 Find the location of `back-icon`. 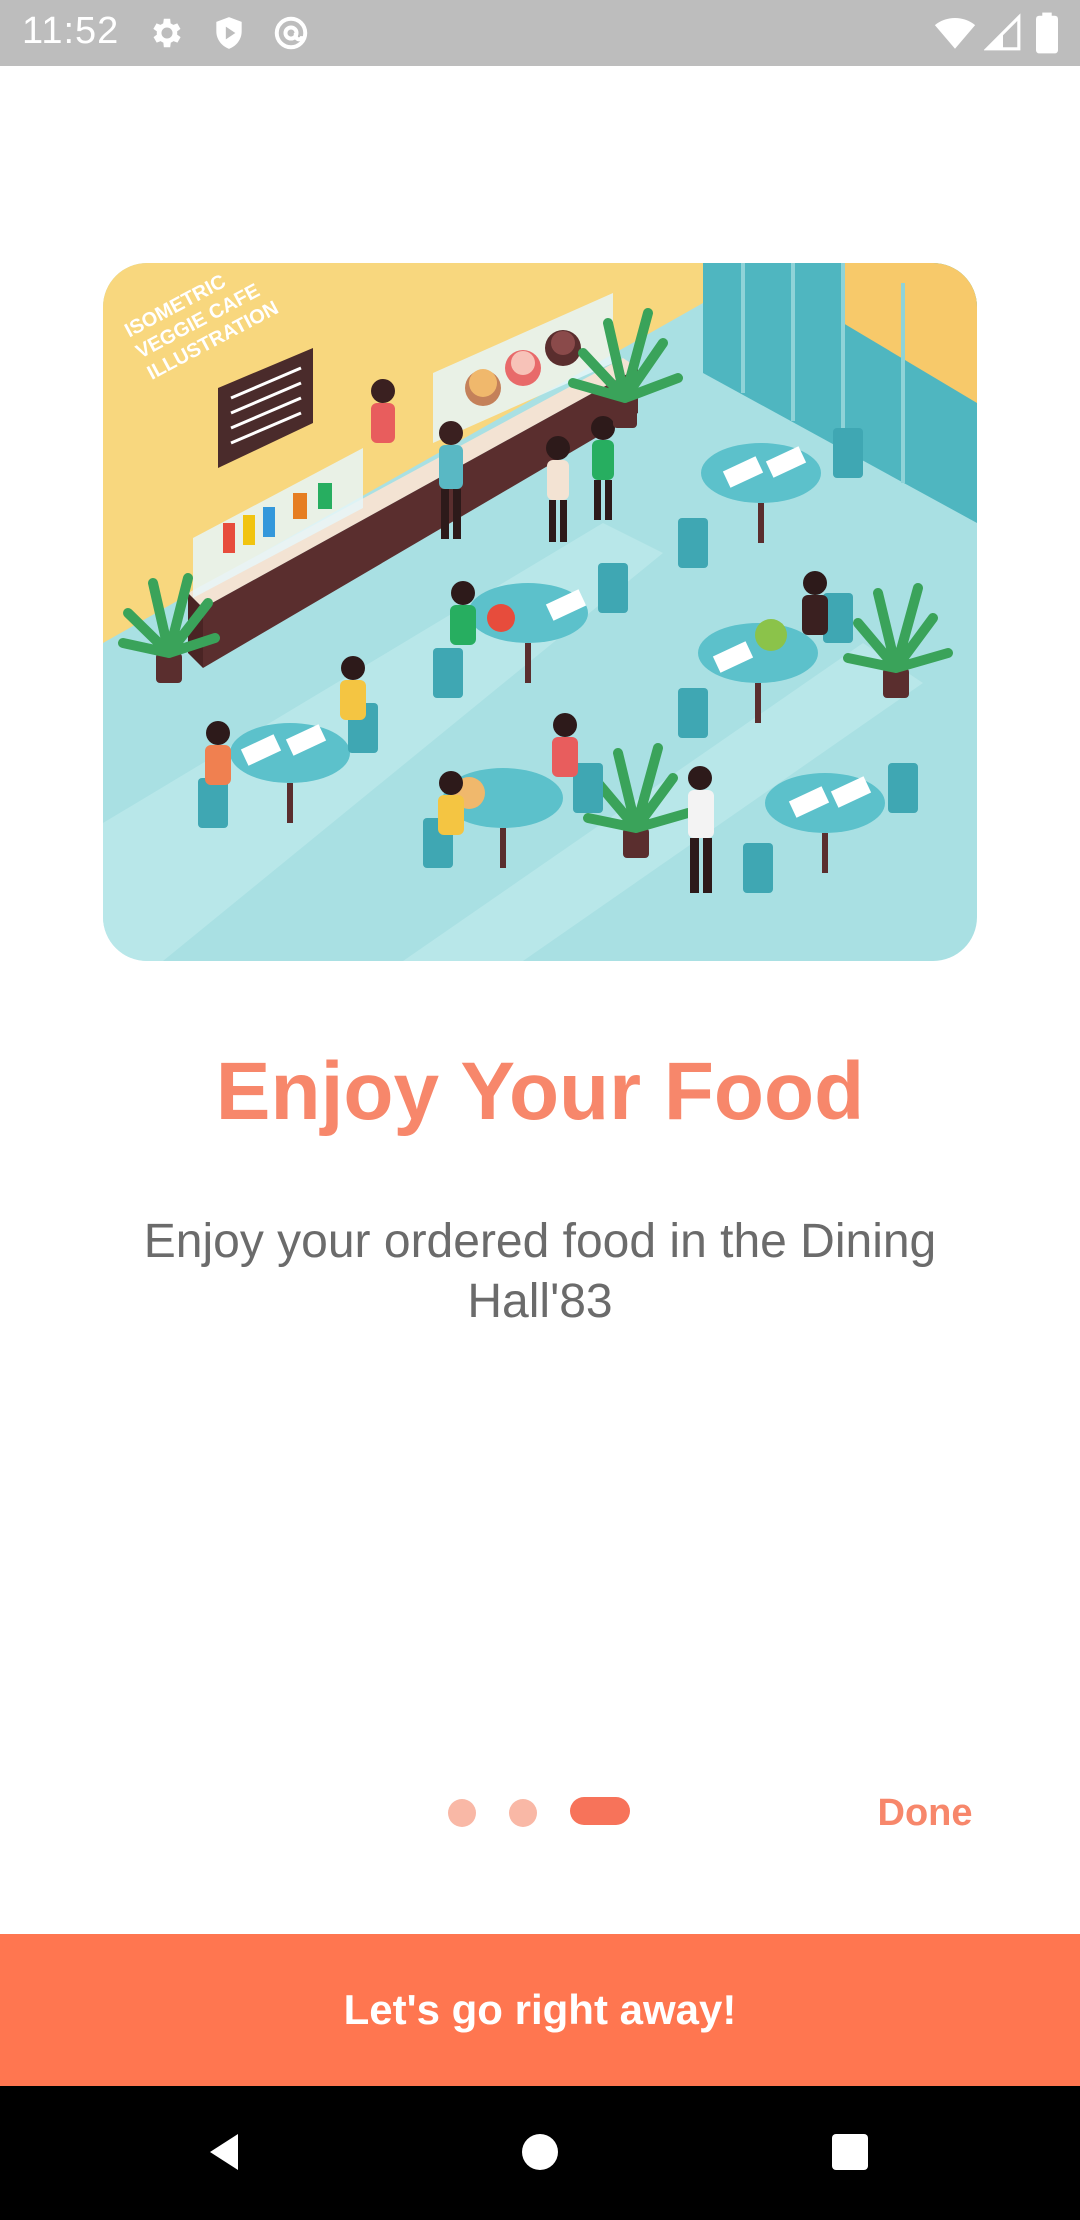

back-icon is located at coordinates (226, 2152).